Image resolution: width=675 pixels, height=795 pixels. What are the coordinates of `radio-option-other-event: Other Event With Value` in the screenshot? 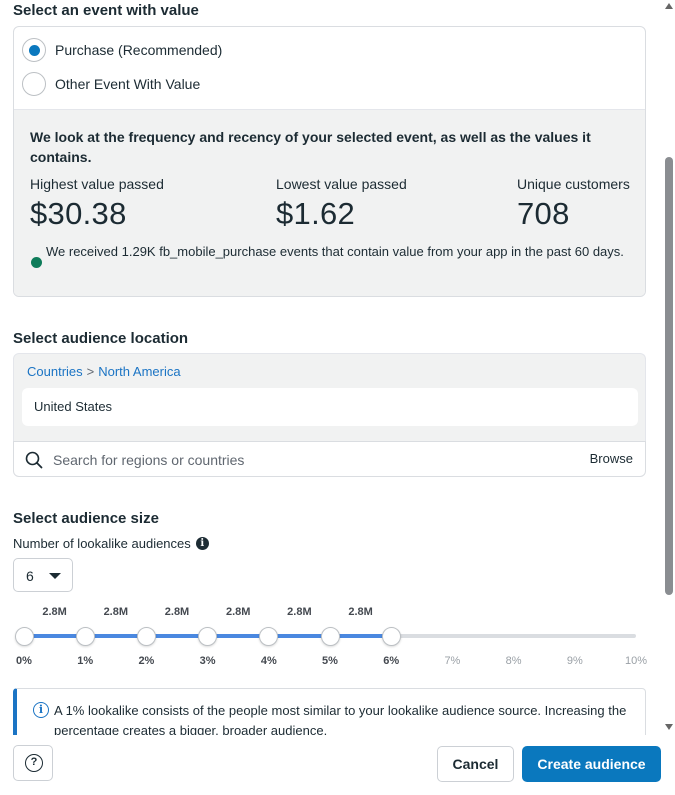 It's located at (111, 84).